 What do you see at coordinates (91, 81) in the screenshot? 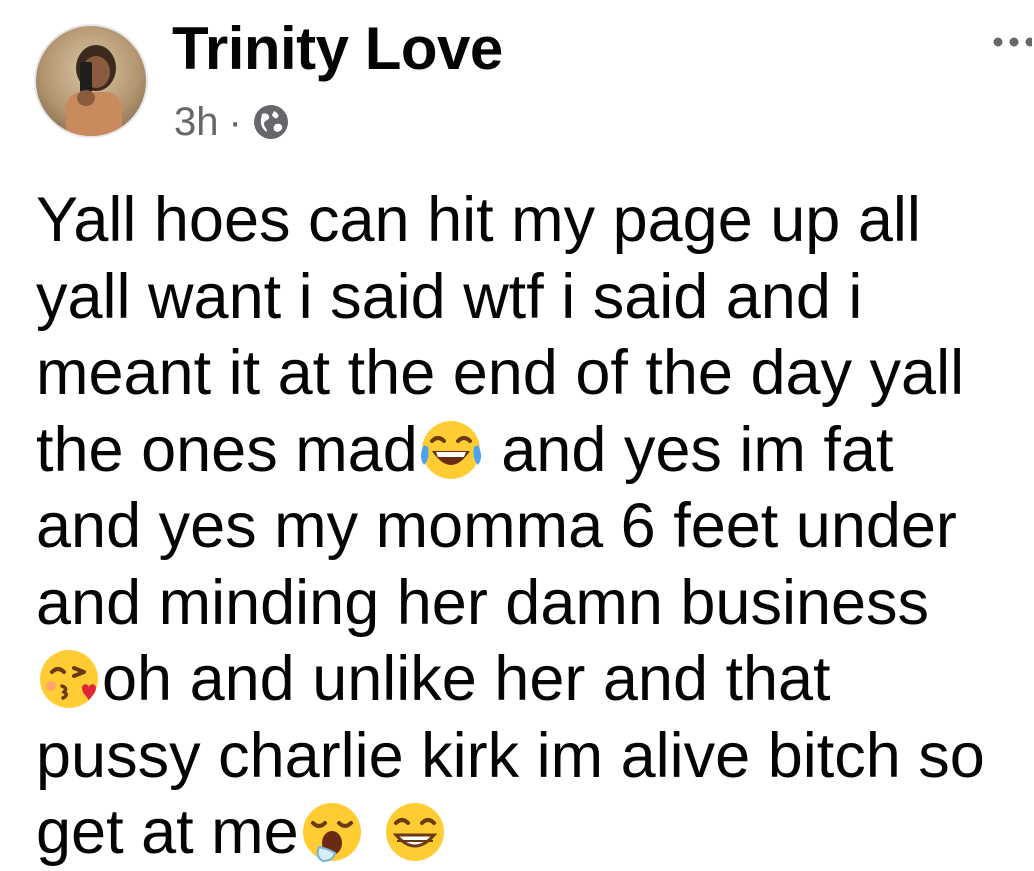
I see `avatar` at bounding box center [91, 81].